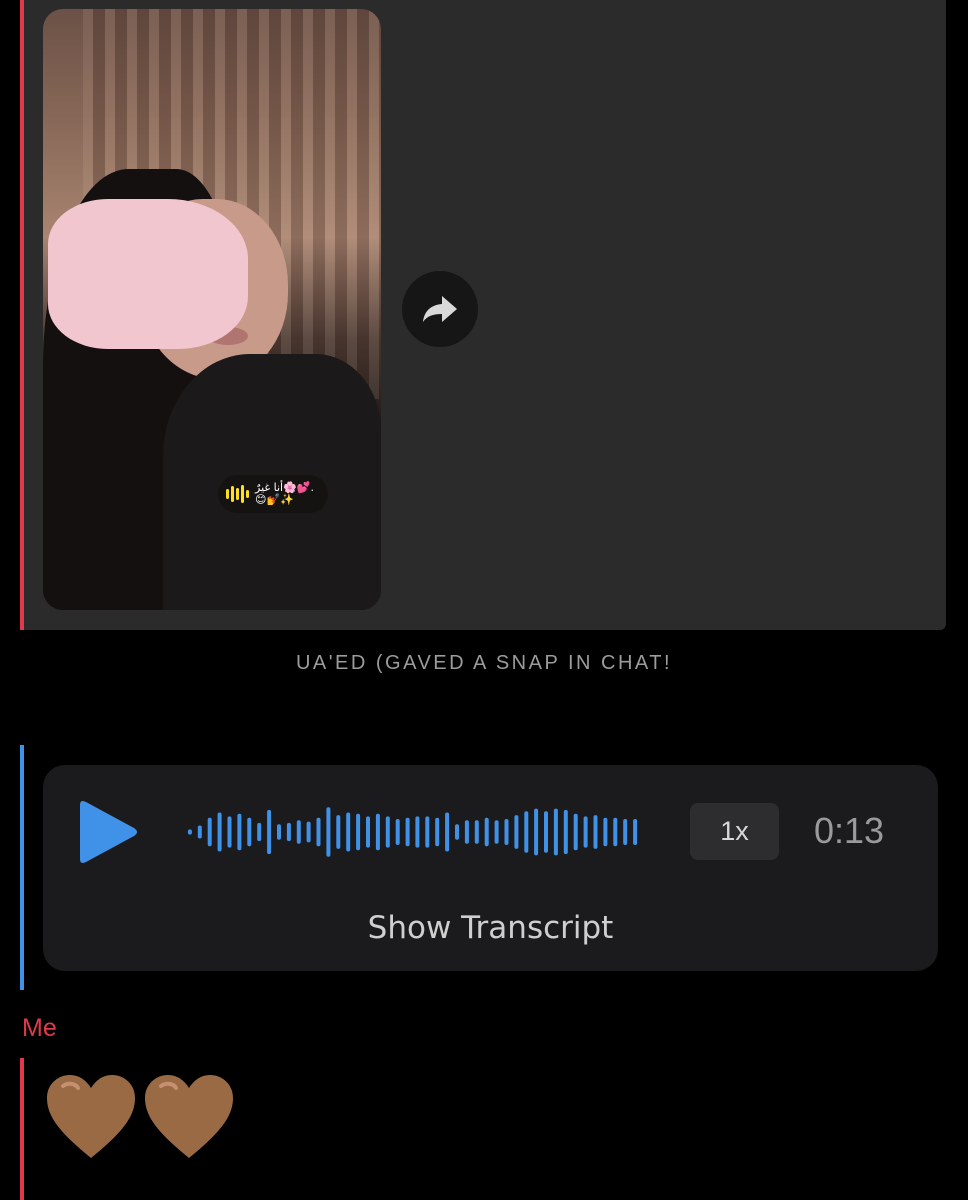 The width and height of the screenshot is (968, 1200). I want to click on face-redaction-blur, so click(148, 274).